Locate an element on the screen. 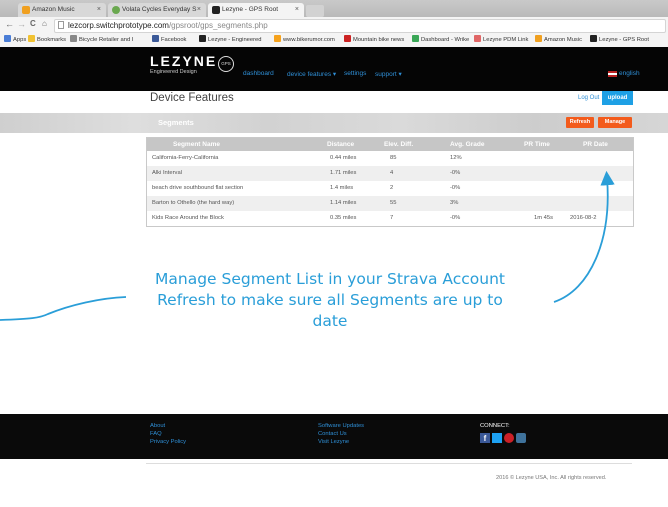 Image resolution: width=668 pixels, height=507 pixels. arrow-to-manage-button is located at coordinates (584, 236).